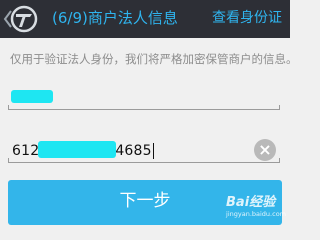 The width and height of the screenshot is (320, 240). Describe the element at coordinates (144, 97) in the screenshot. I see `legal-name-field` at that location.